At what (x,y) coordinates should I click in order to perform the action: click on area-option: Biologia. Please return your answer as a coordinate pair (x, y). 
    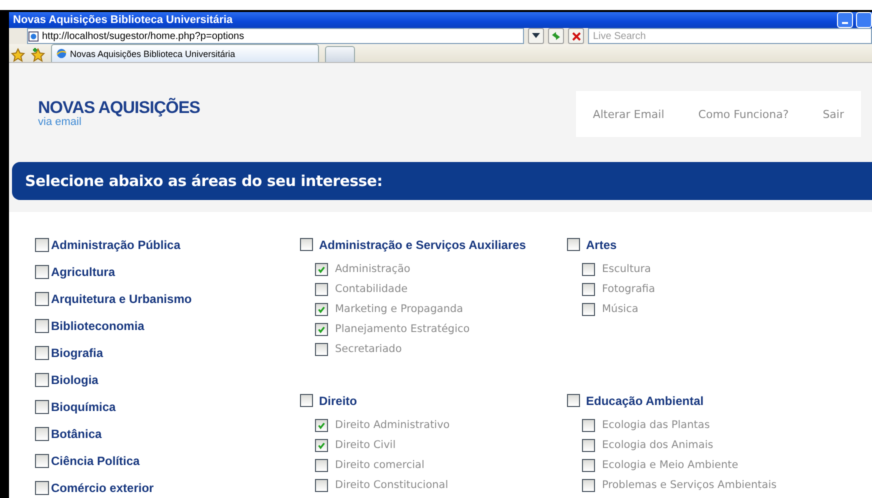
    Looking at the image, I should click on (167, 379).